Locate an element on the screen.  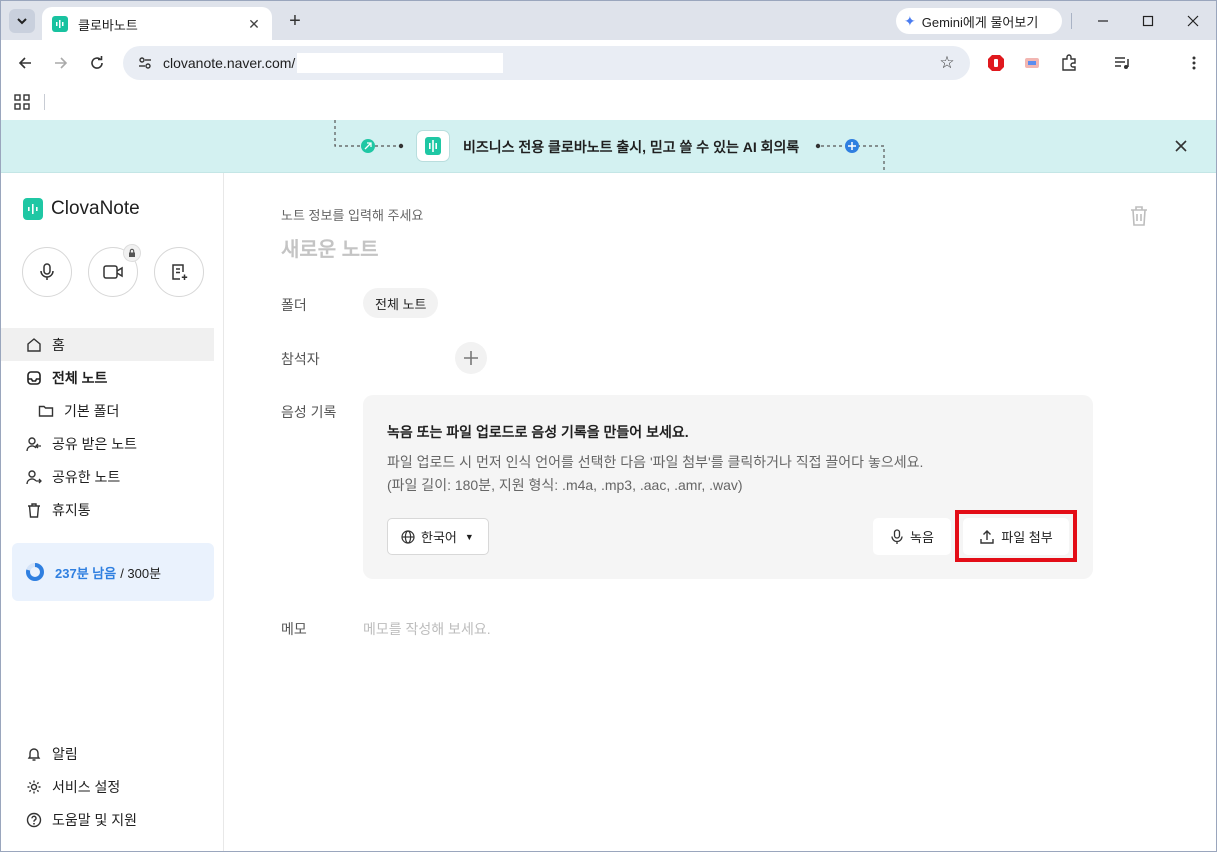
quota-total: / 300분 is located at coordinates (141, 573).